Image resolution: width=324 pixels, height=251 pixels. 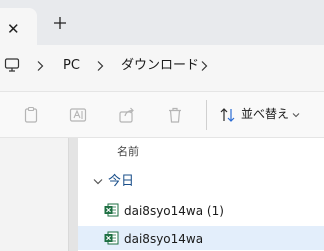 What do you see at coordinates (71, 66) in the screenshot?
I see `breadcrumb-pc: PC` at bounding box center [71, 66].